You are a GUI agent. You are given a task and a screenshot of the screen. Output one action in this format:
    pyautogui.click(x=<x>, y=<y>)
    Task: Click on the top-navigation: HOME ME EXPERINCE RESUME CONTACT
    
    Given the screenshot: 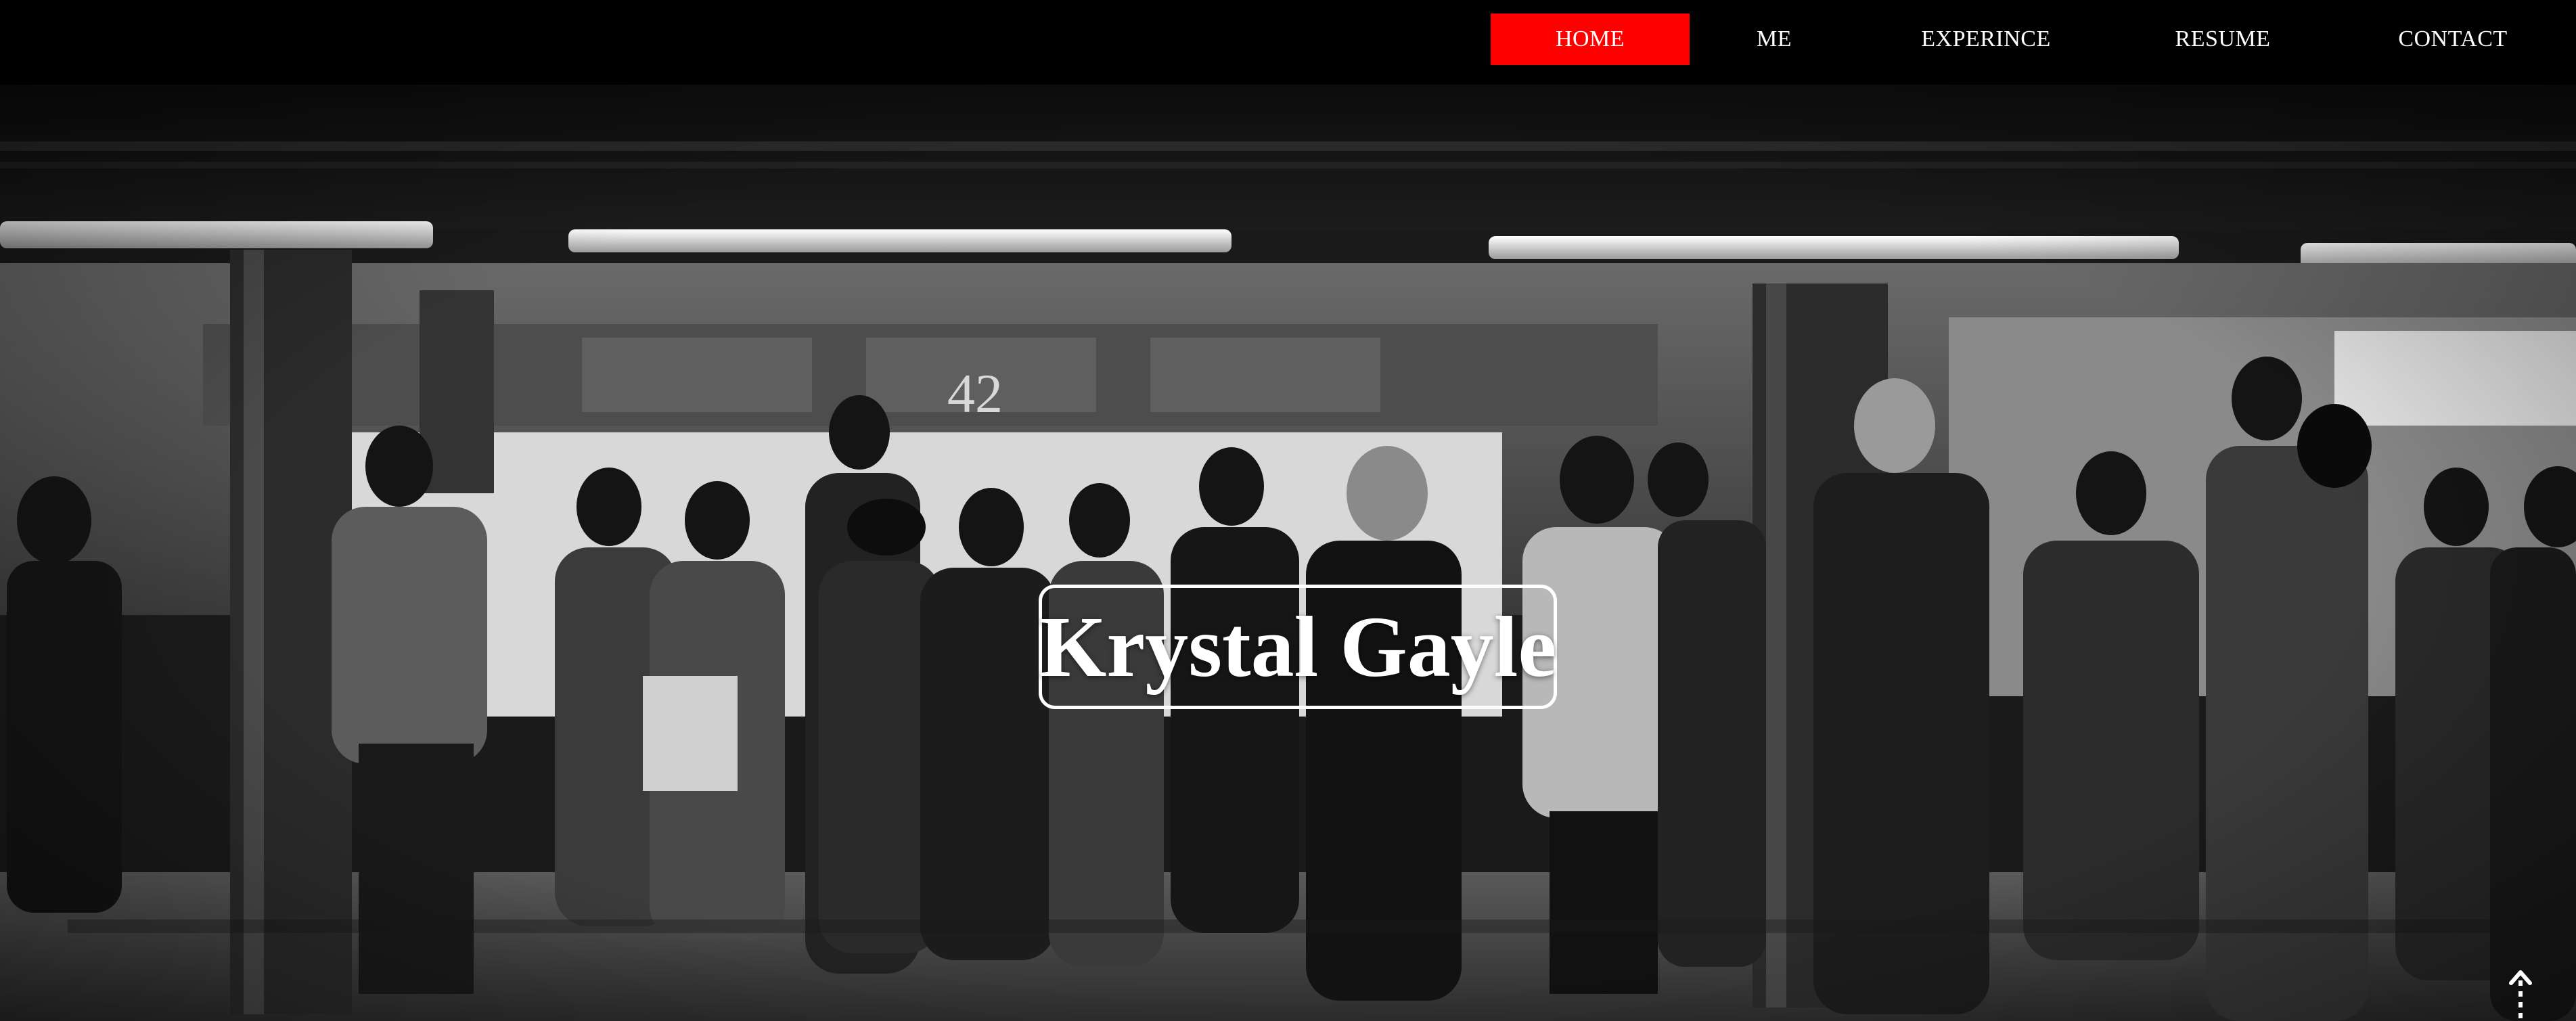 What is the action you would take?
    pyautogui.click(x=1288, y=42)
    